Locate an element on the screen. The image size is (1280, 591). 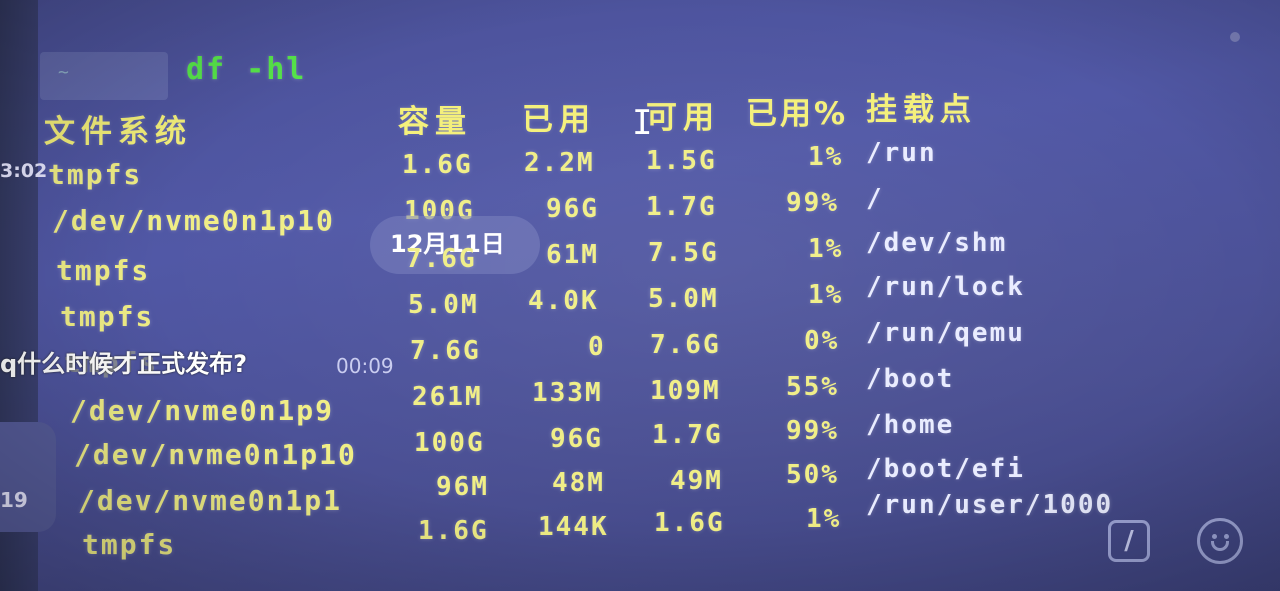
row-1-used: 96G is located at coordinates (572, 209).